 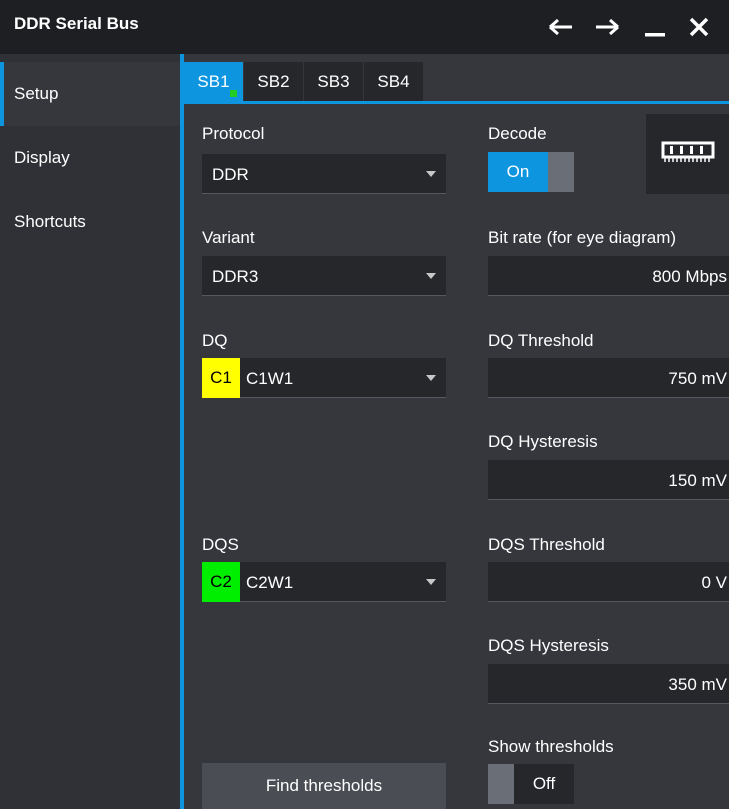 I want to click on tab-label: SB3, so click(x=333, y=81).